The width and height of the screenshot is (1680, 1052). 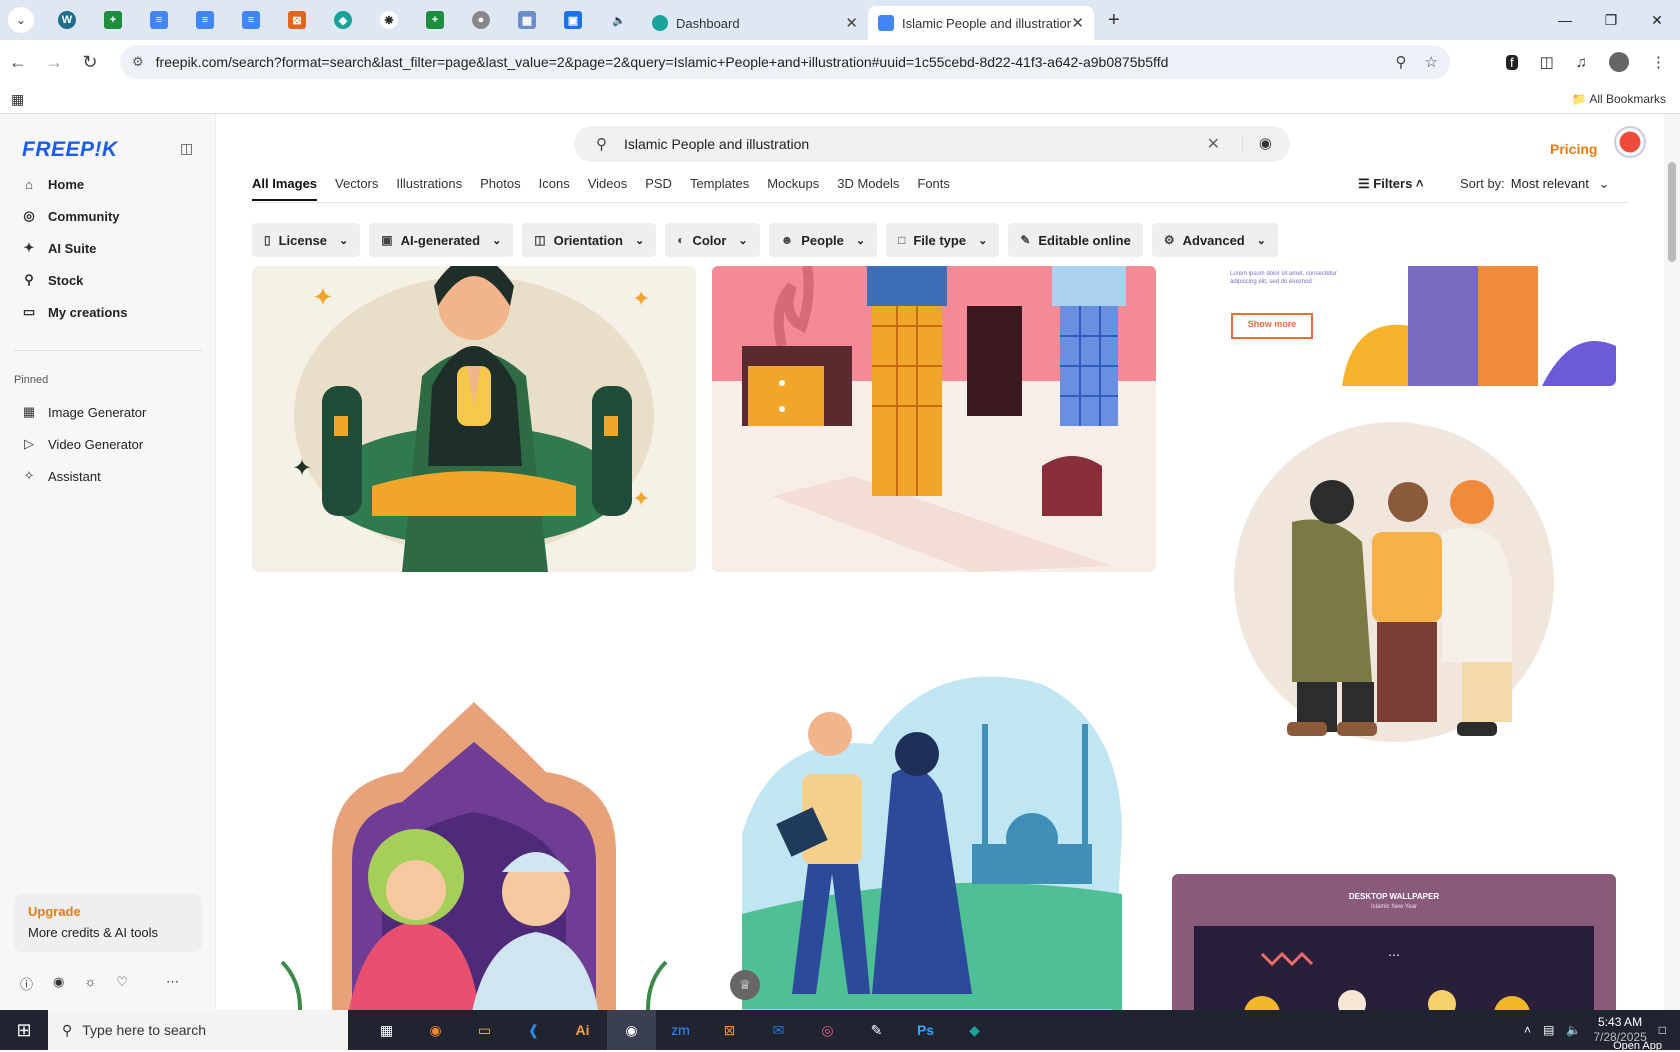 I want to click on tab-psd: PSD, so click(x=658, y=188).